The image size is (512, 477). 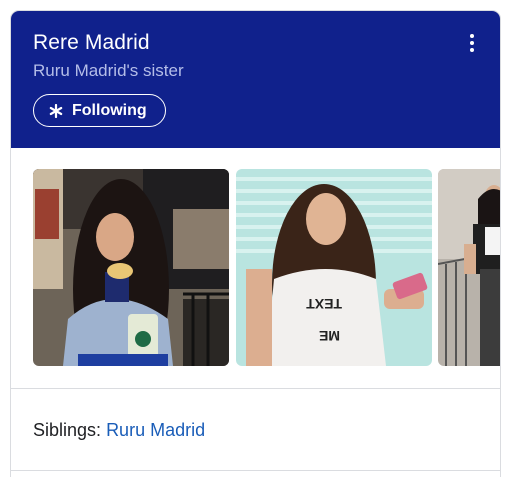 What do you see at coordinates (472, 36) in the screenshot?
I see `more-vert-icon` at bounding box center [472, 36].